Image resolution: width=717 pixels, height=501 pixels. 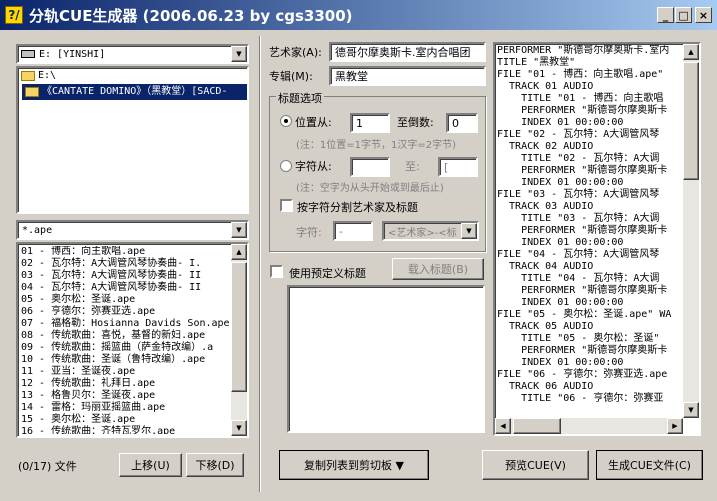 I want to click on move-up-button: 上移(U), so click(x=150, y=465).